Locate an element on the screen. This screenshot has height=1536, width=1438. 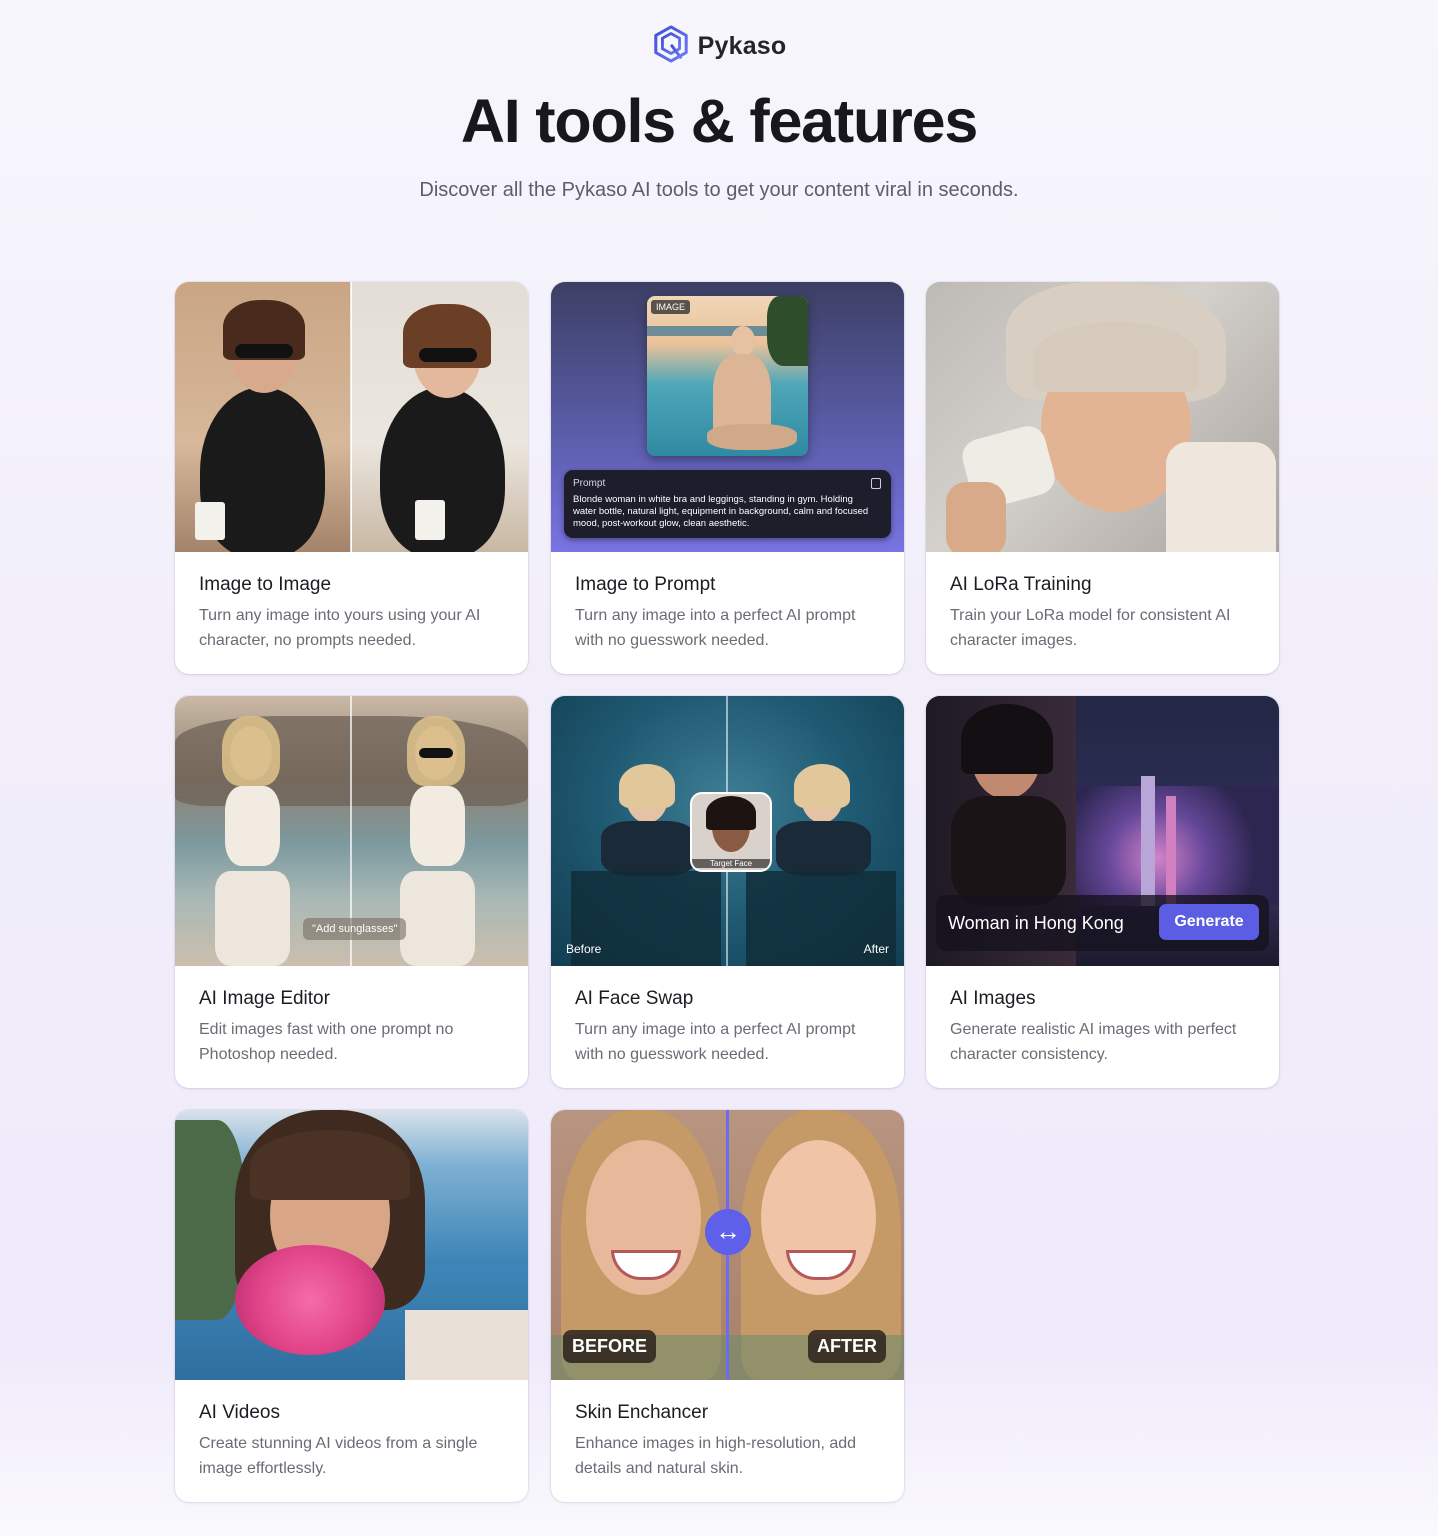
card-title: Skin Enchancer is located at coordinates (642, 1412).